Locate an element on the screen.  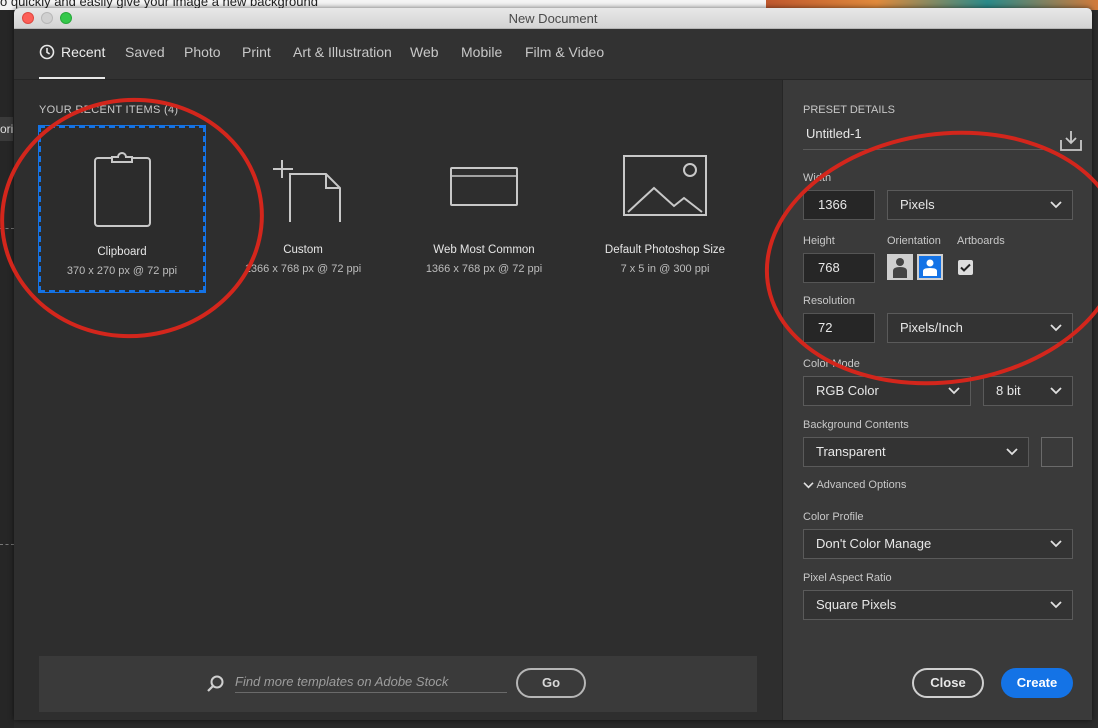
width-unit-select: Pixels is located at coordinates (980, 205).